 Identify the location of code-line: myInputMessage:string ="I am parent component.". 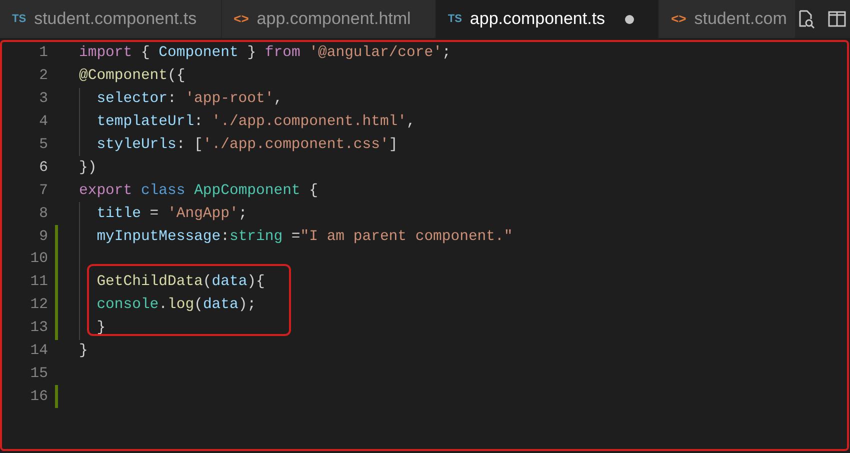
(304, 237).